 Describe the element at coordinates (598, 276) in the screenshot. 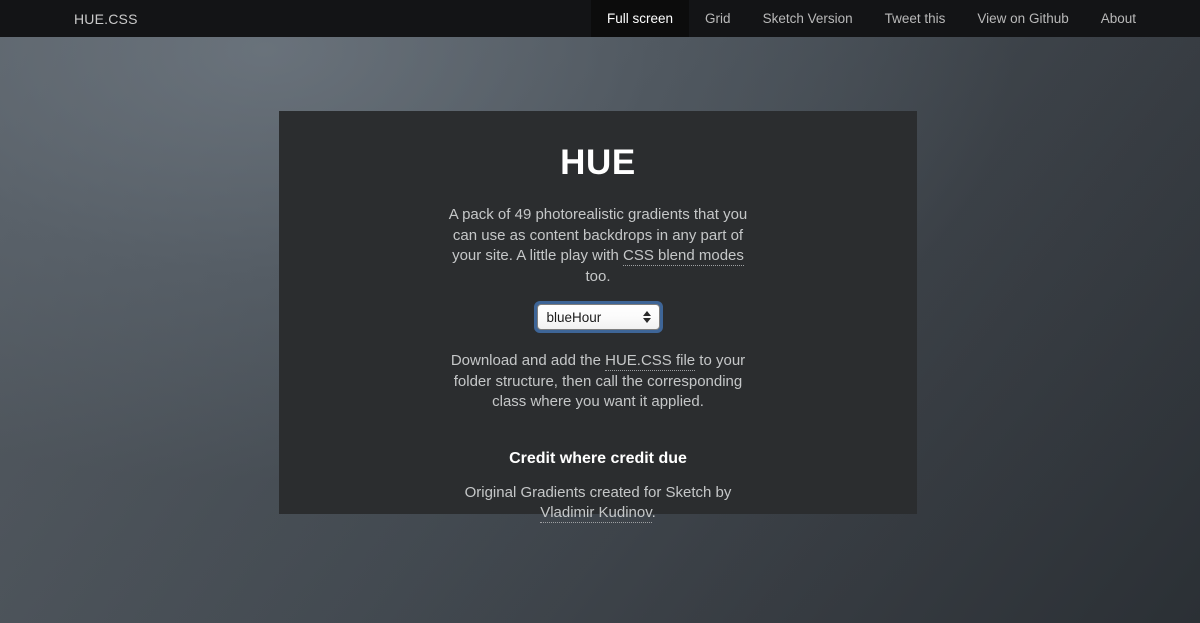

I see `intro-text-after: too.` at that location.